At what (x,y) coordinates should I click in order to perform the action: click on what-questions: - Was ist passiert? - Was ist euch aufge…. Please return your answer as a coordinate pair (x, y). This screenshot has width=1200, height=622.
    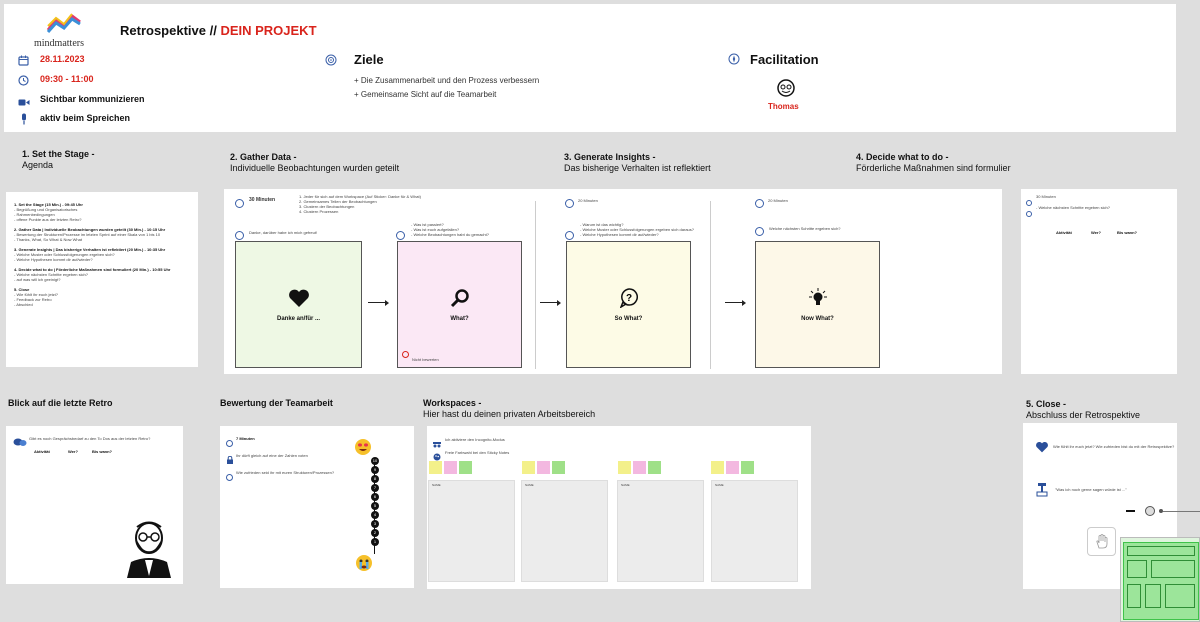
    Looking at the image, I should click on (450, 229).